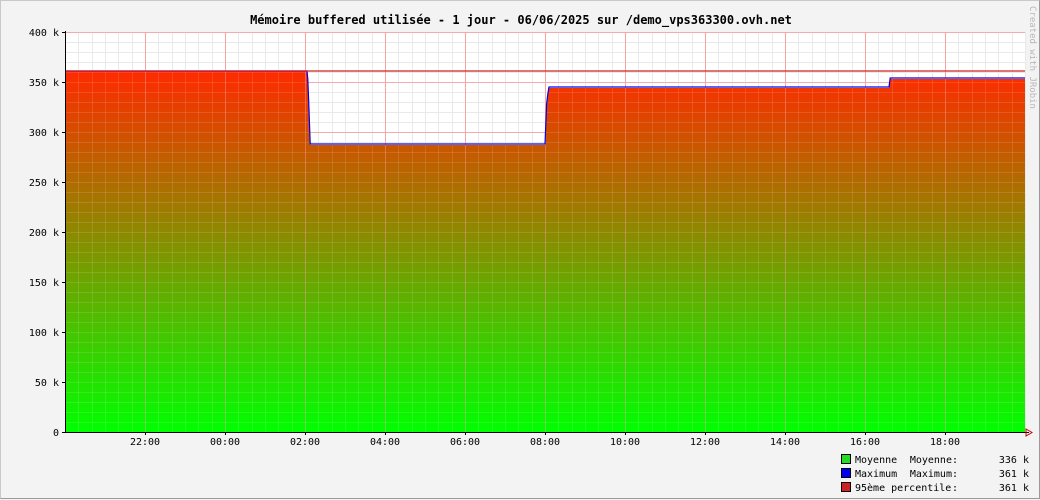 The height and width of the screenshot is (500, 1040). What do you see at coordinates (876, 474) in the screenshot?
I see `legend-series-name: Maximum` at bounding box center [876, 474].